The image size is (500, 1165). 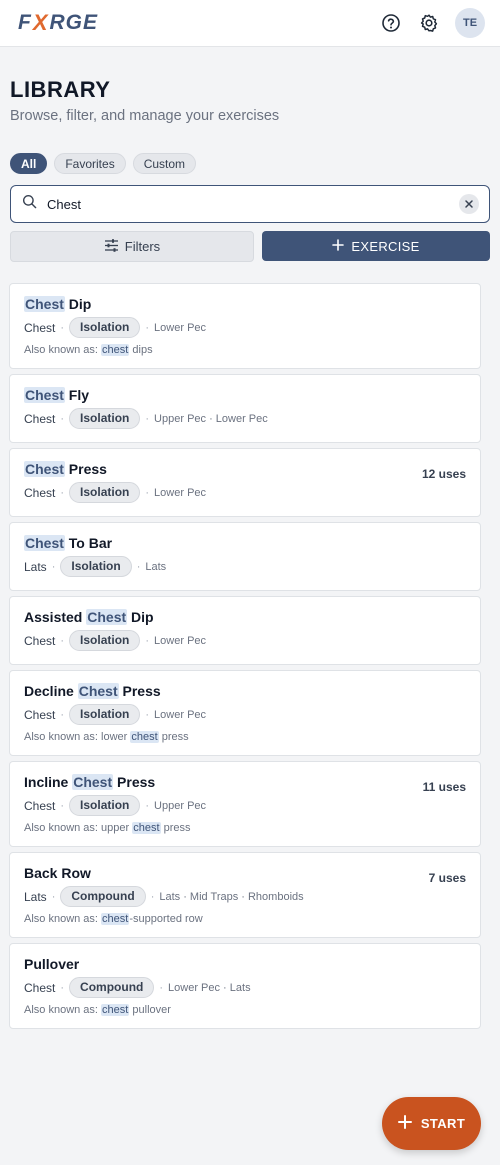 I want to click on exercise-meta: Chest · Isolation · Upper Pec, so click(x=245, y=805).